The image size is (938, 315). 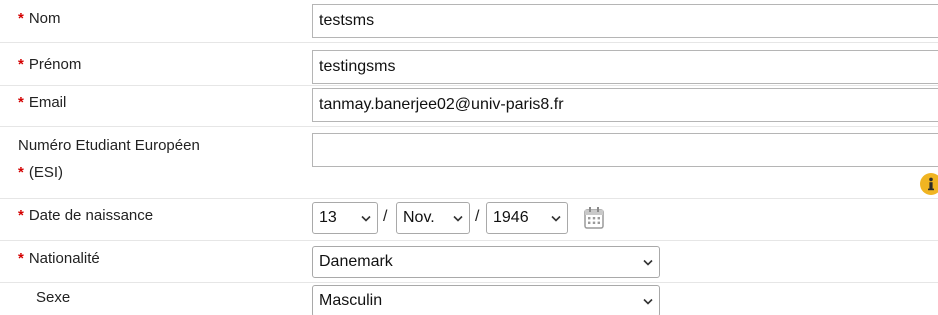 I want to click on nationalite-select: Danemark, so click(x=486, y=262).